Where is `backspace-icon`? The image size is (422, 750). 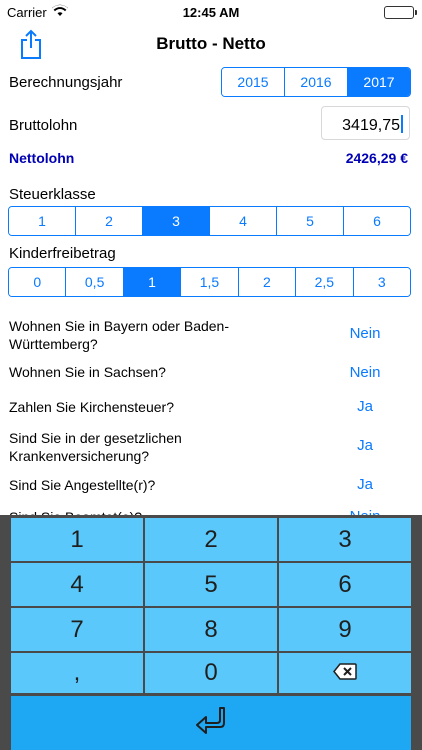 backspace-icon is located at coordinates (345, 673).